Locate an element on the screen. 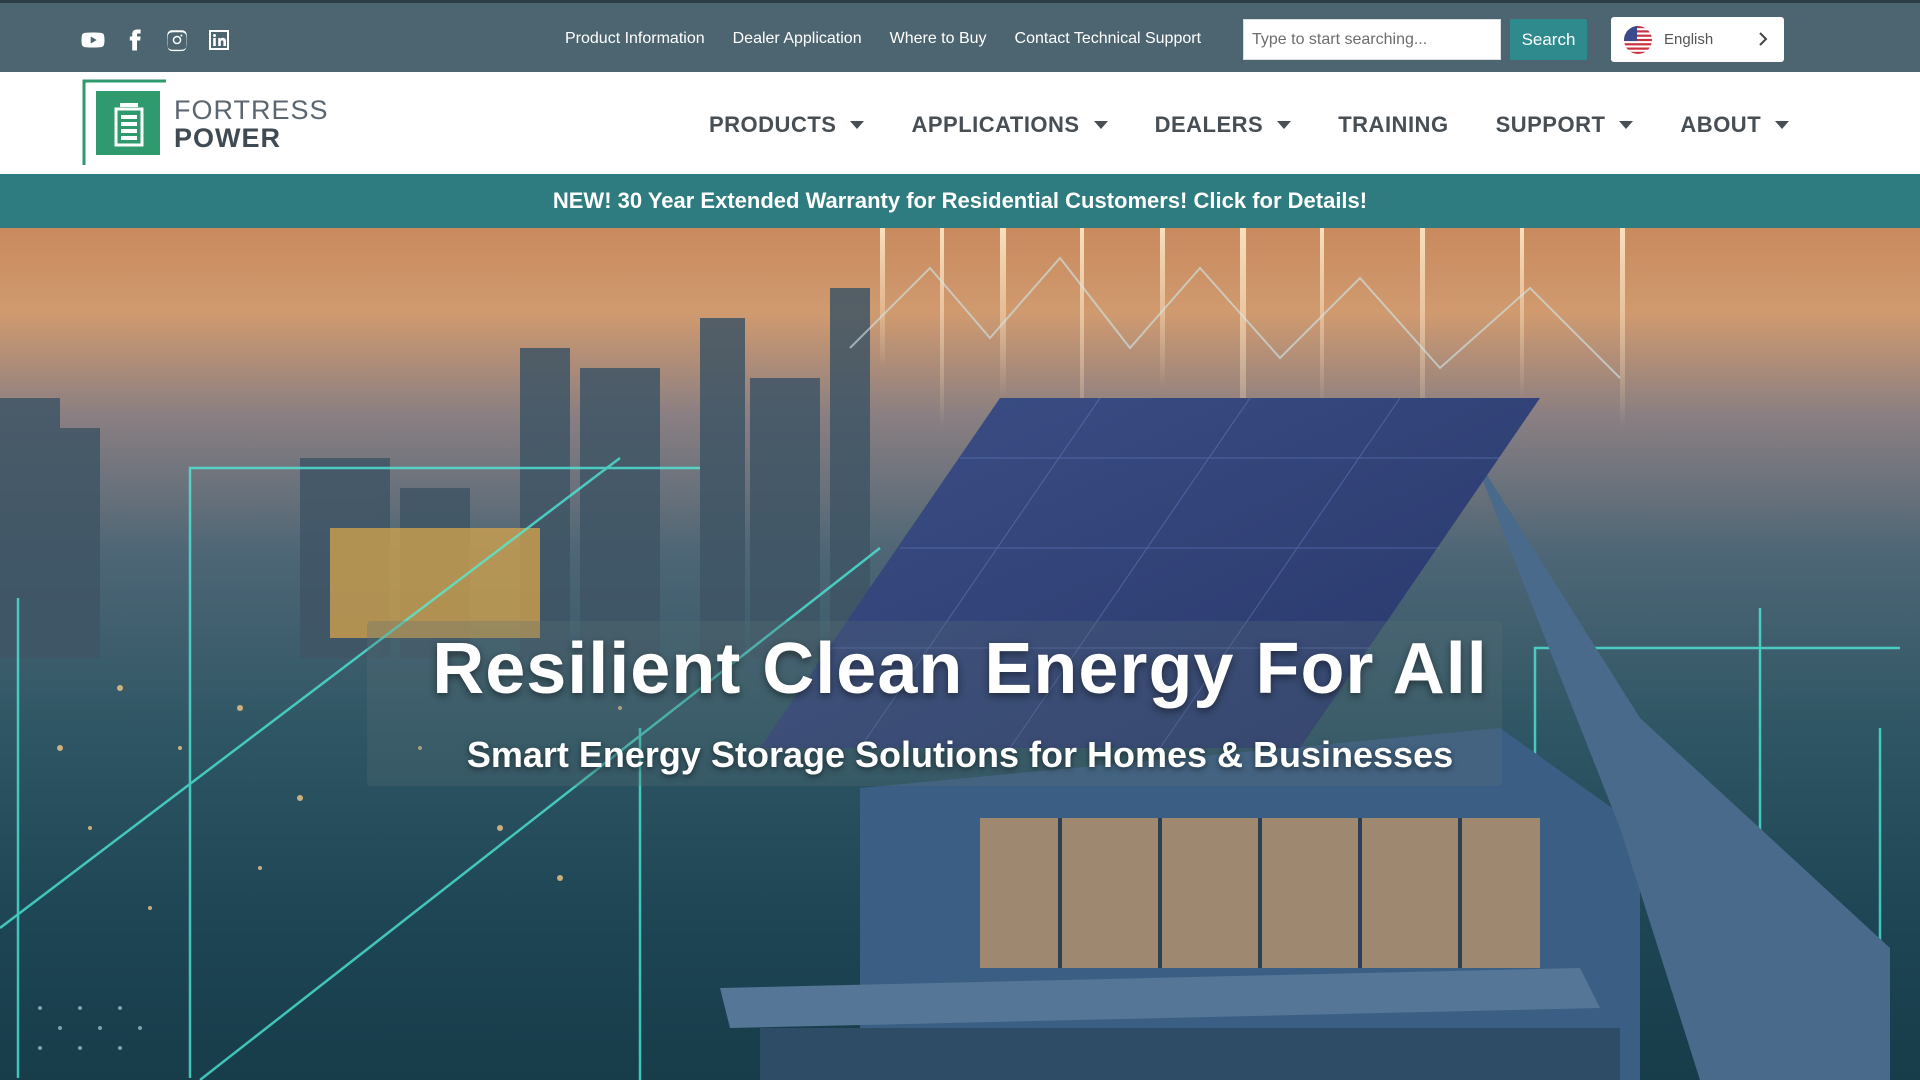 This screenshot has height=1080, width=1920. nav-support: SUPPORT is located at coordinates (1565, 125).